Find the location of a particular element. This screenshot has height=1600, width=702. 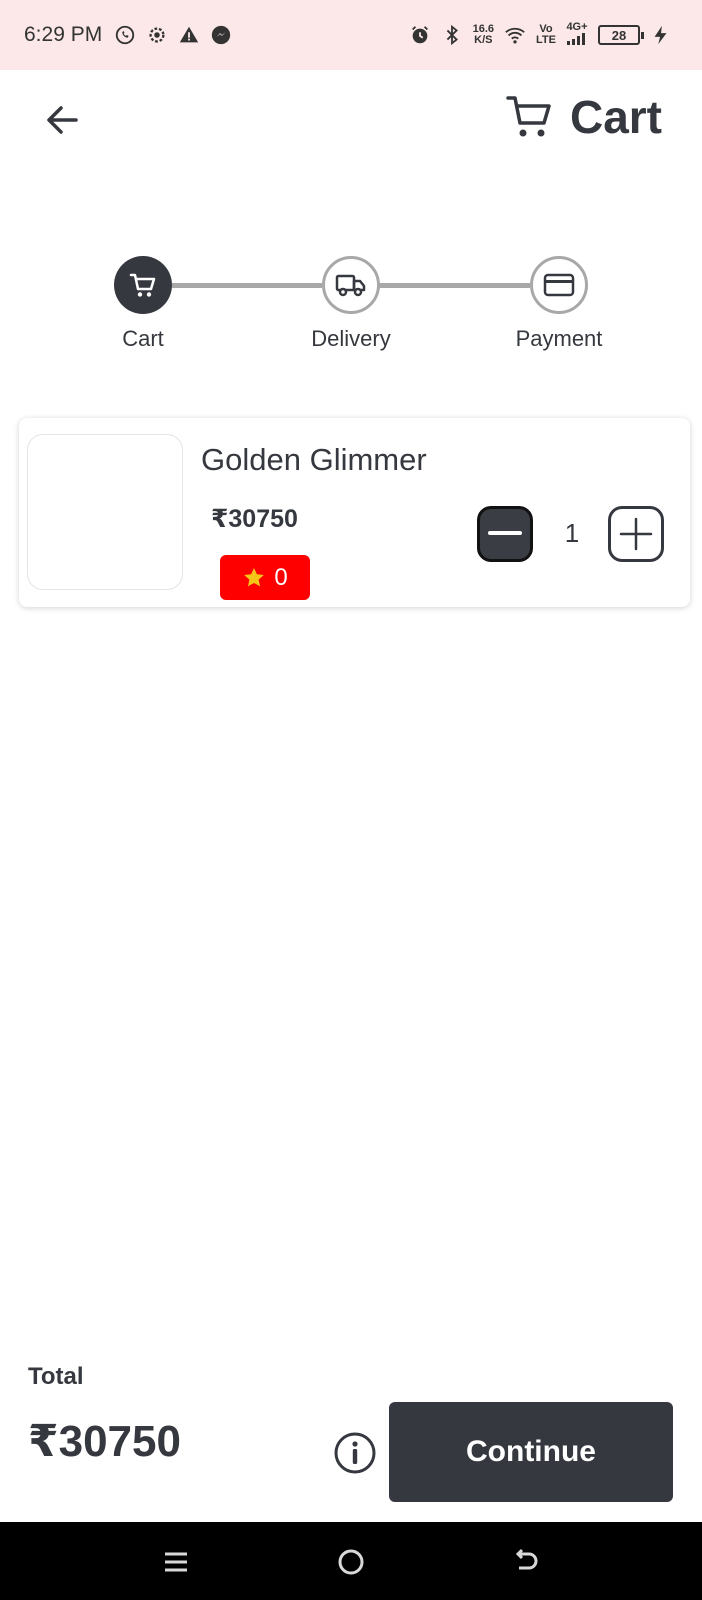

arrow-left-icon is located at coordinates (62, 120).